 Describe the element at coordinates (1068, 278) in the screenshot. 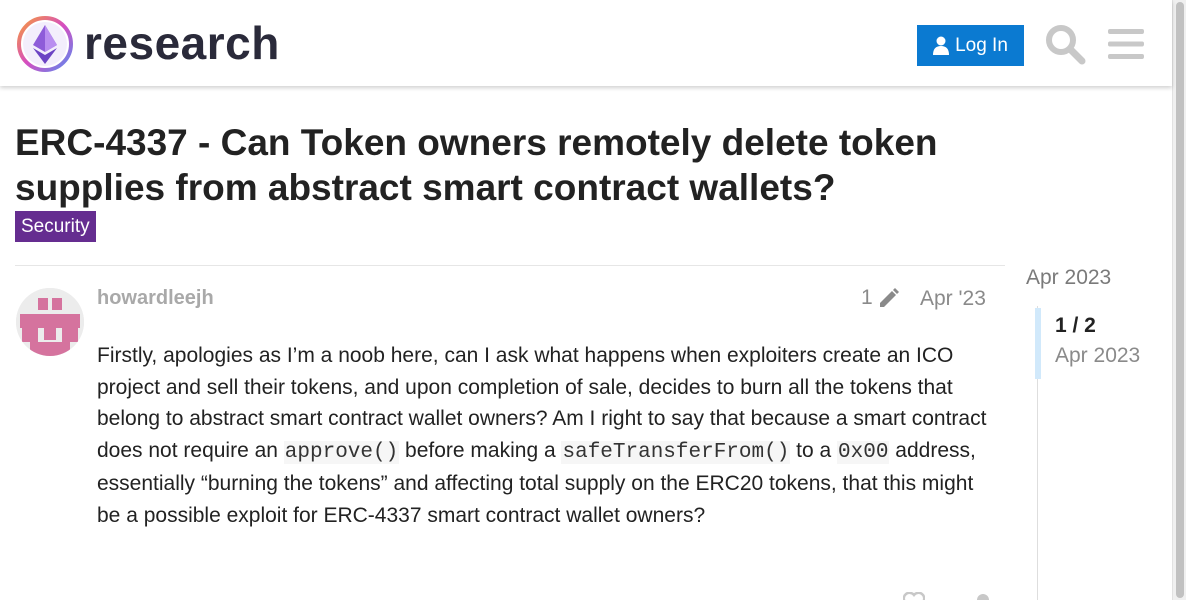

I see `timeline-start-date: Apr 2023` at that location.